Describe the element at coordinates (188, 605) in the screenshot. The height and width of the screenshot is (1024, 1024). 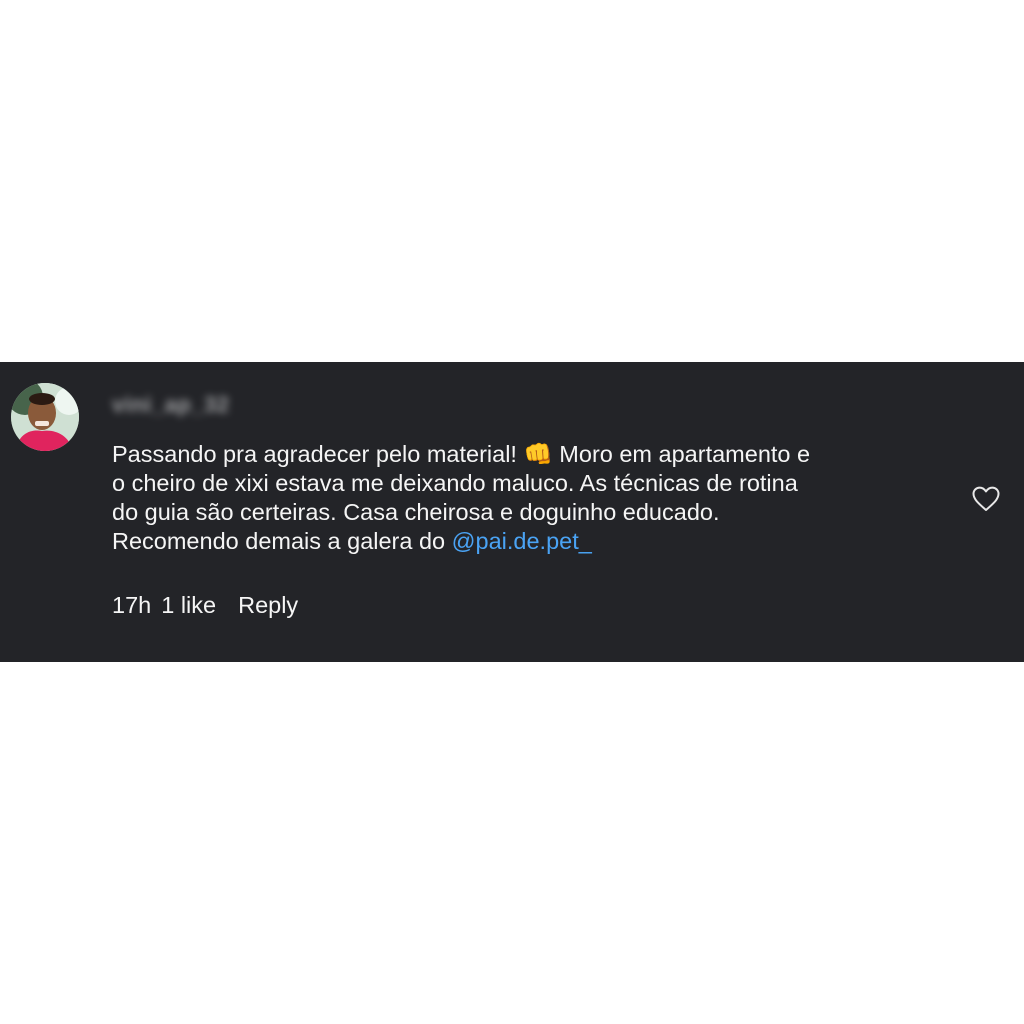
I see `like-count: 1 like` at that location.